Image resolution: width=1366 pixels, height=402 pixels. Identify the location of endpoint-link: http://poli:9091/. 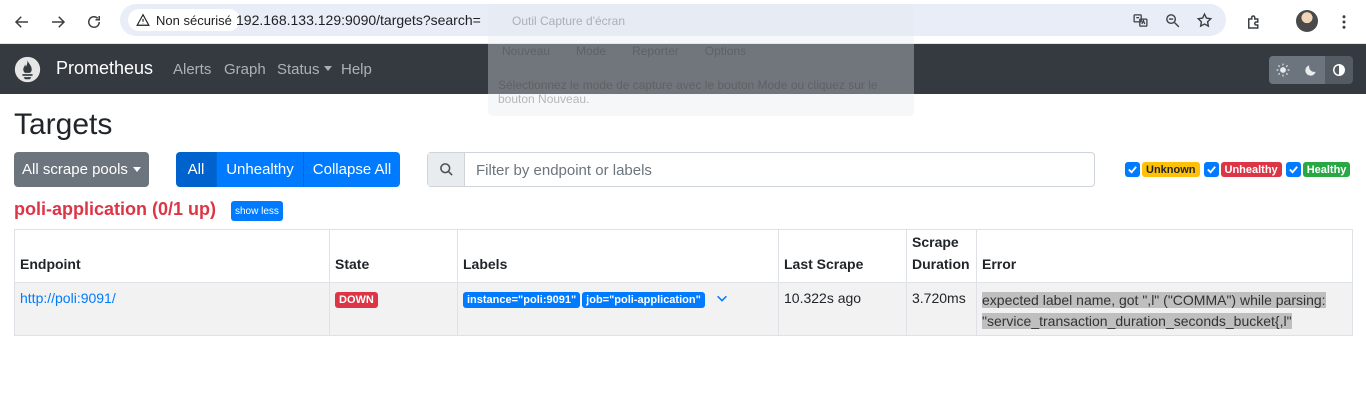
(68, 298).